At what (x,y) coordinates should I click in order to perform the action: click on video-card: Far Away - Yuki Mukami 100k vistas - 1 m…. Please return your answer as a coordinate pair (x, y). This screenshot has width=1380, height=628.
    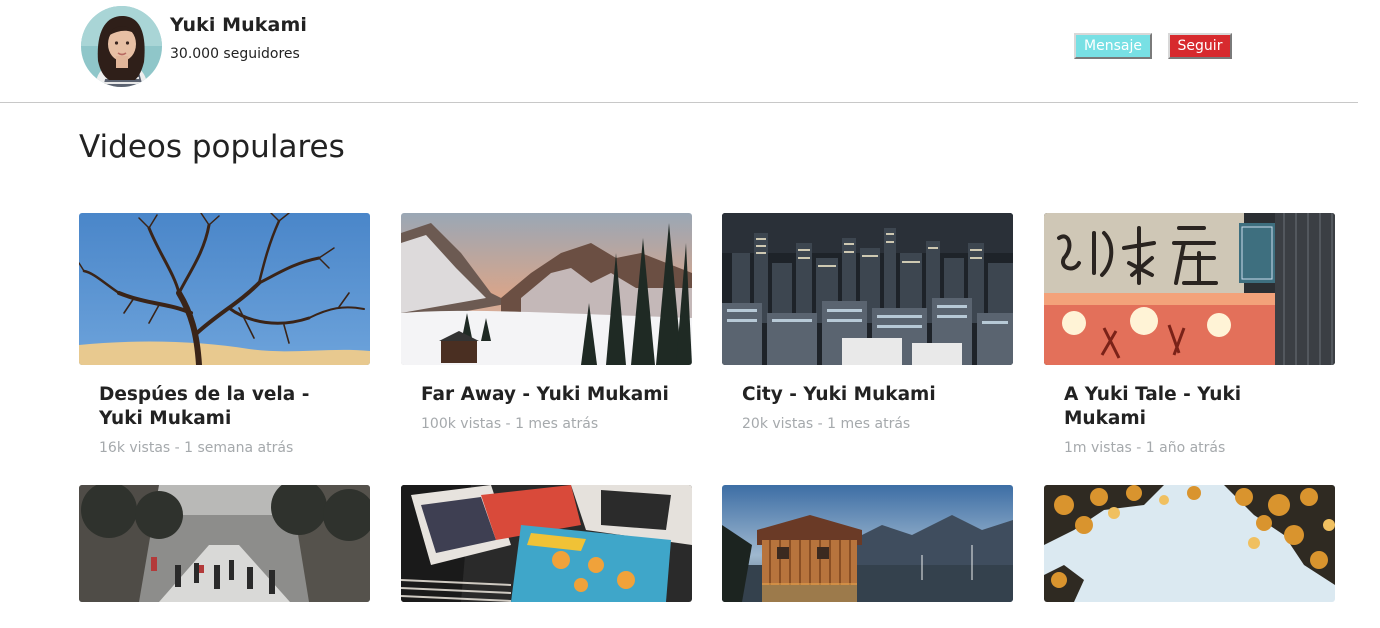
    Looking at the image, I should click on (546, 322).